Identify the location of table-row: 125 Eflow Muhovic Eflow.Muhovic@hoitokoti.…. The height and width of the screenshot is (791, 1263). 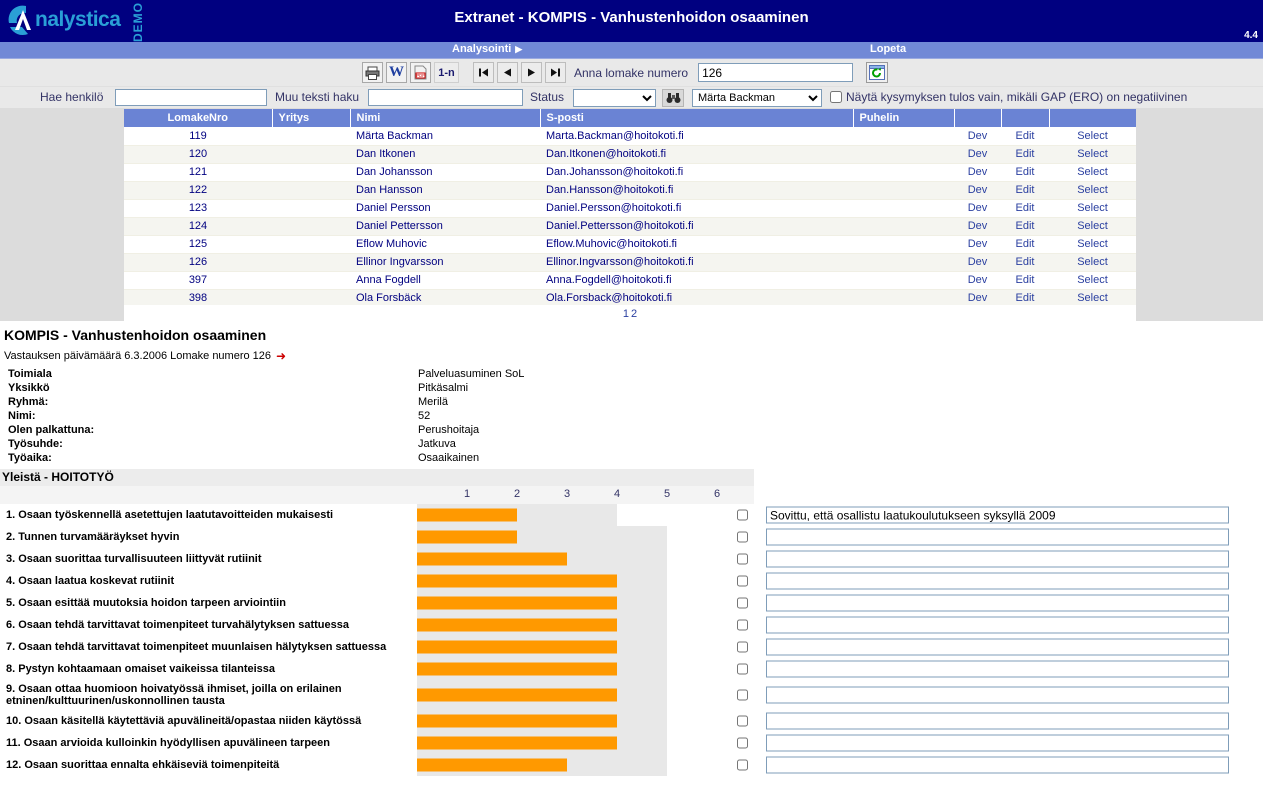
(630, 244).